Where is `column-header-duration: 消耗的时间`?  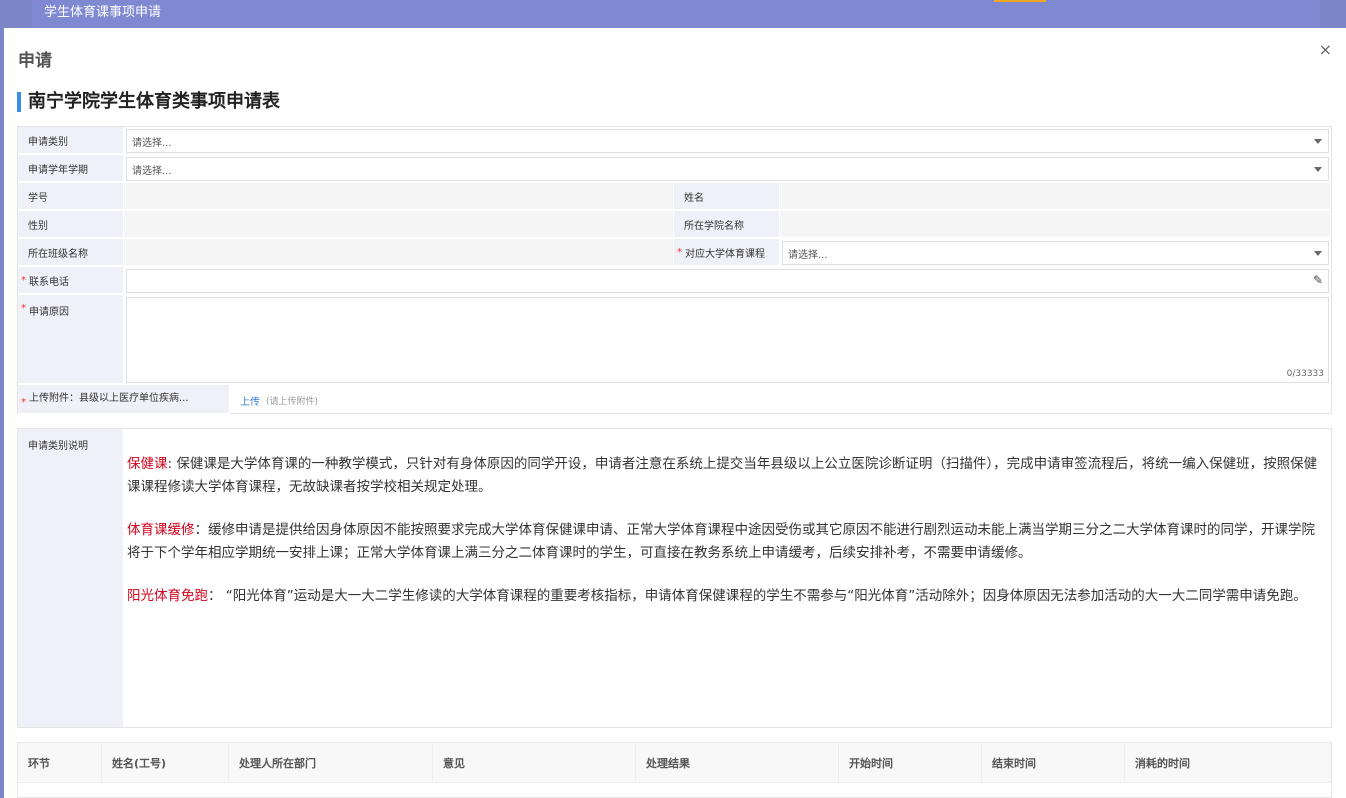
column-header-duration: 消耗的时间 is located at coordinates (1228, 762).